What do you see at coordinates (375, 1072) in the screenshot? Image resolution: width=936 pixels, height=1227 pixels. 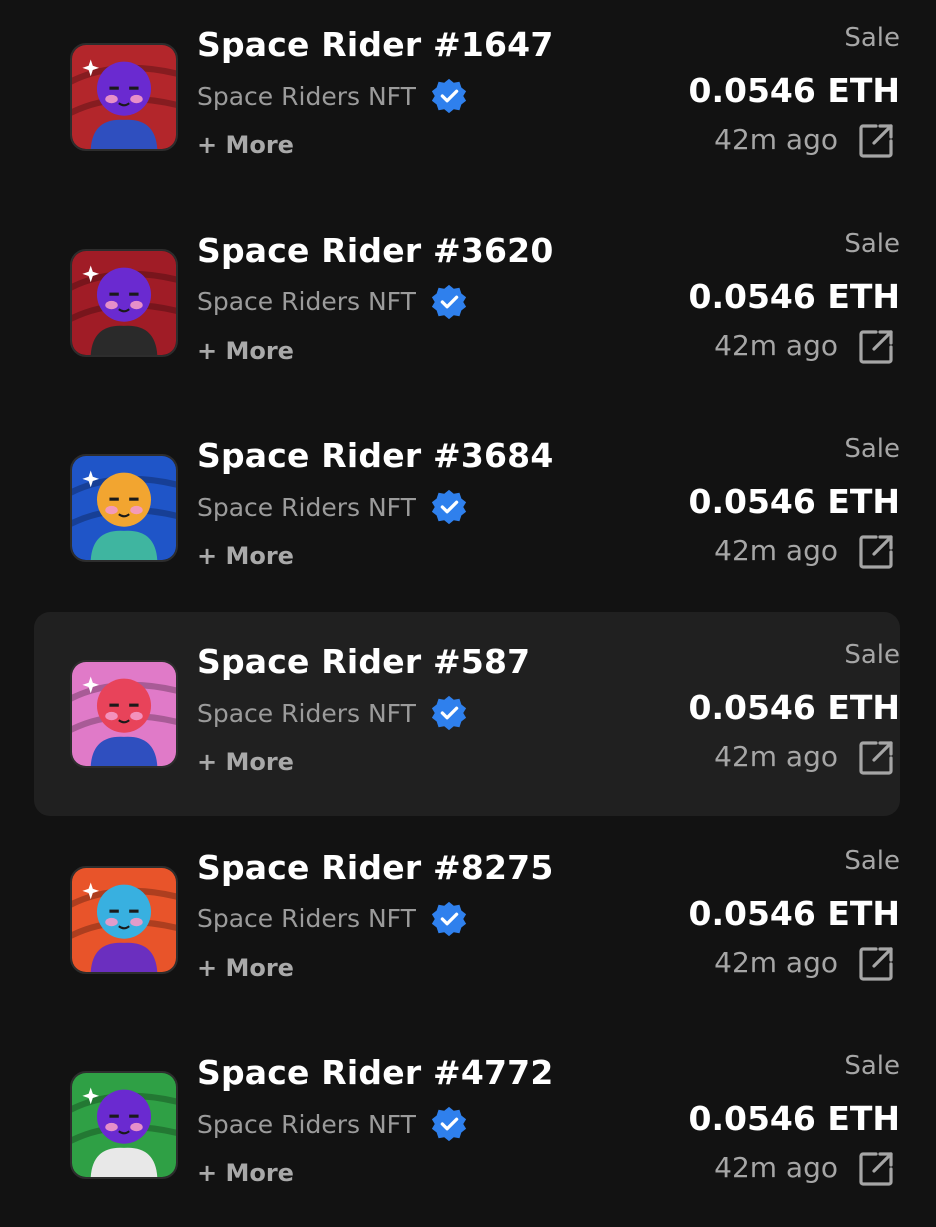 I see `nft-name: Space Rider #4772` at bounding box center [375, 1072].